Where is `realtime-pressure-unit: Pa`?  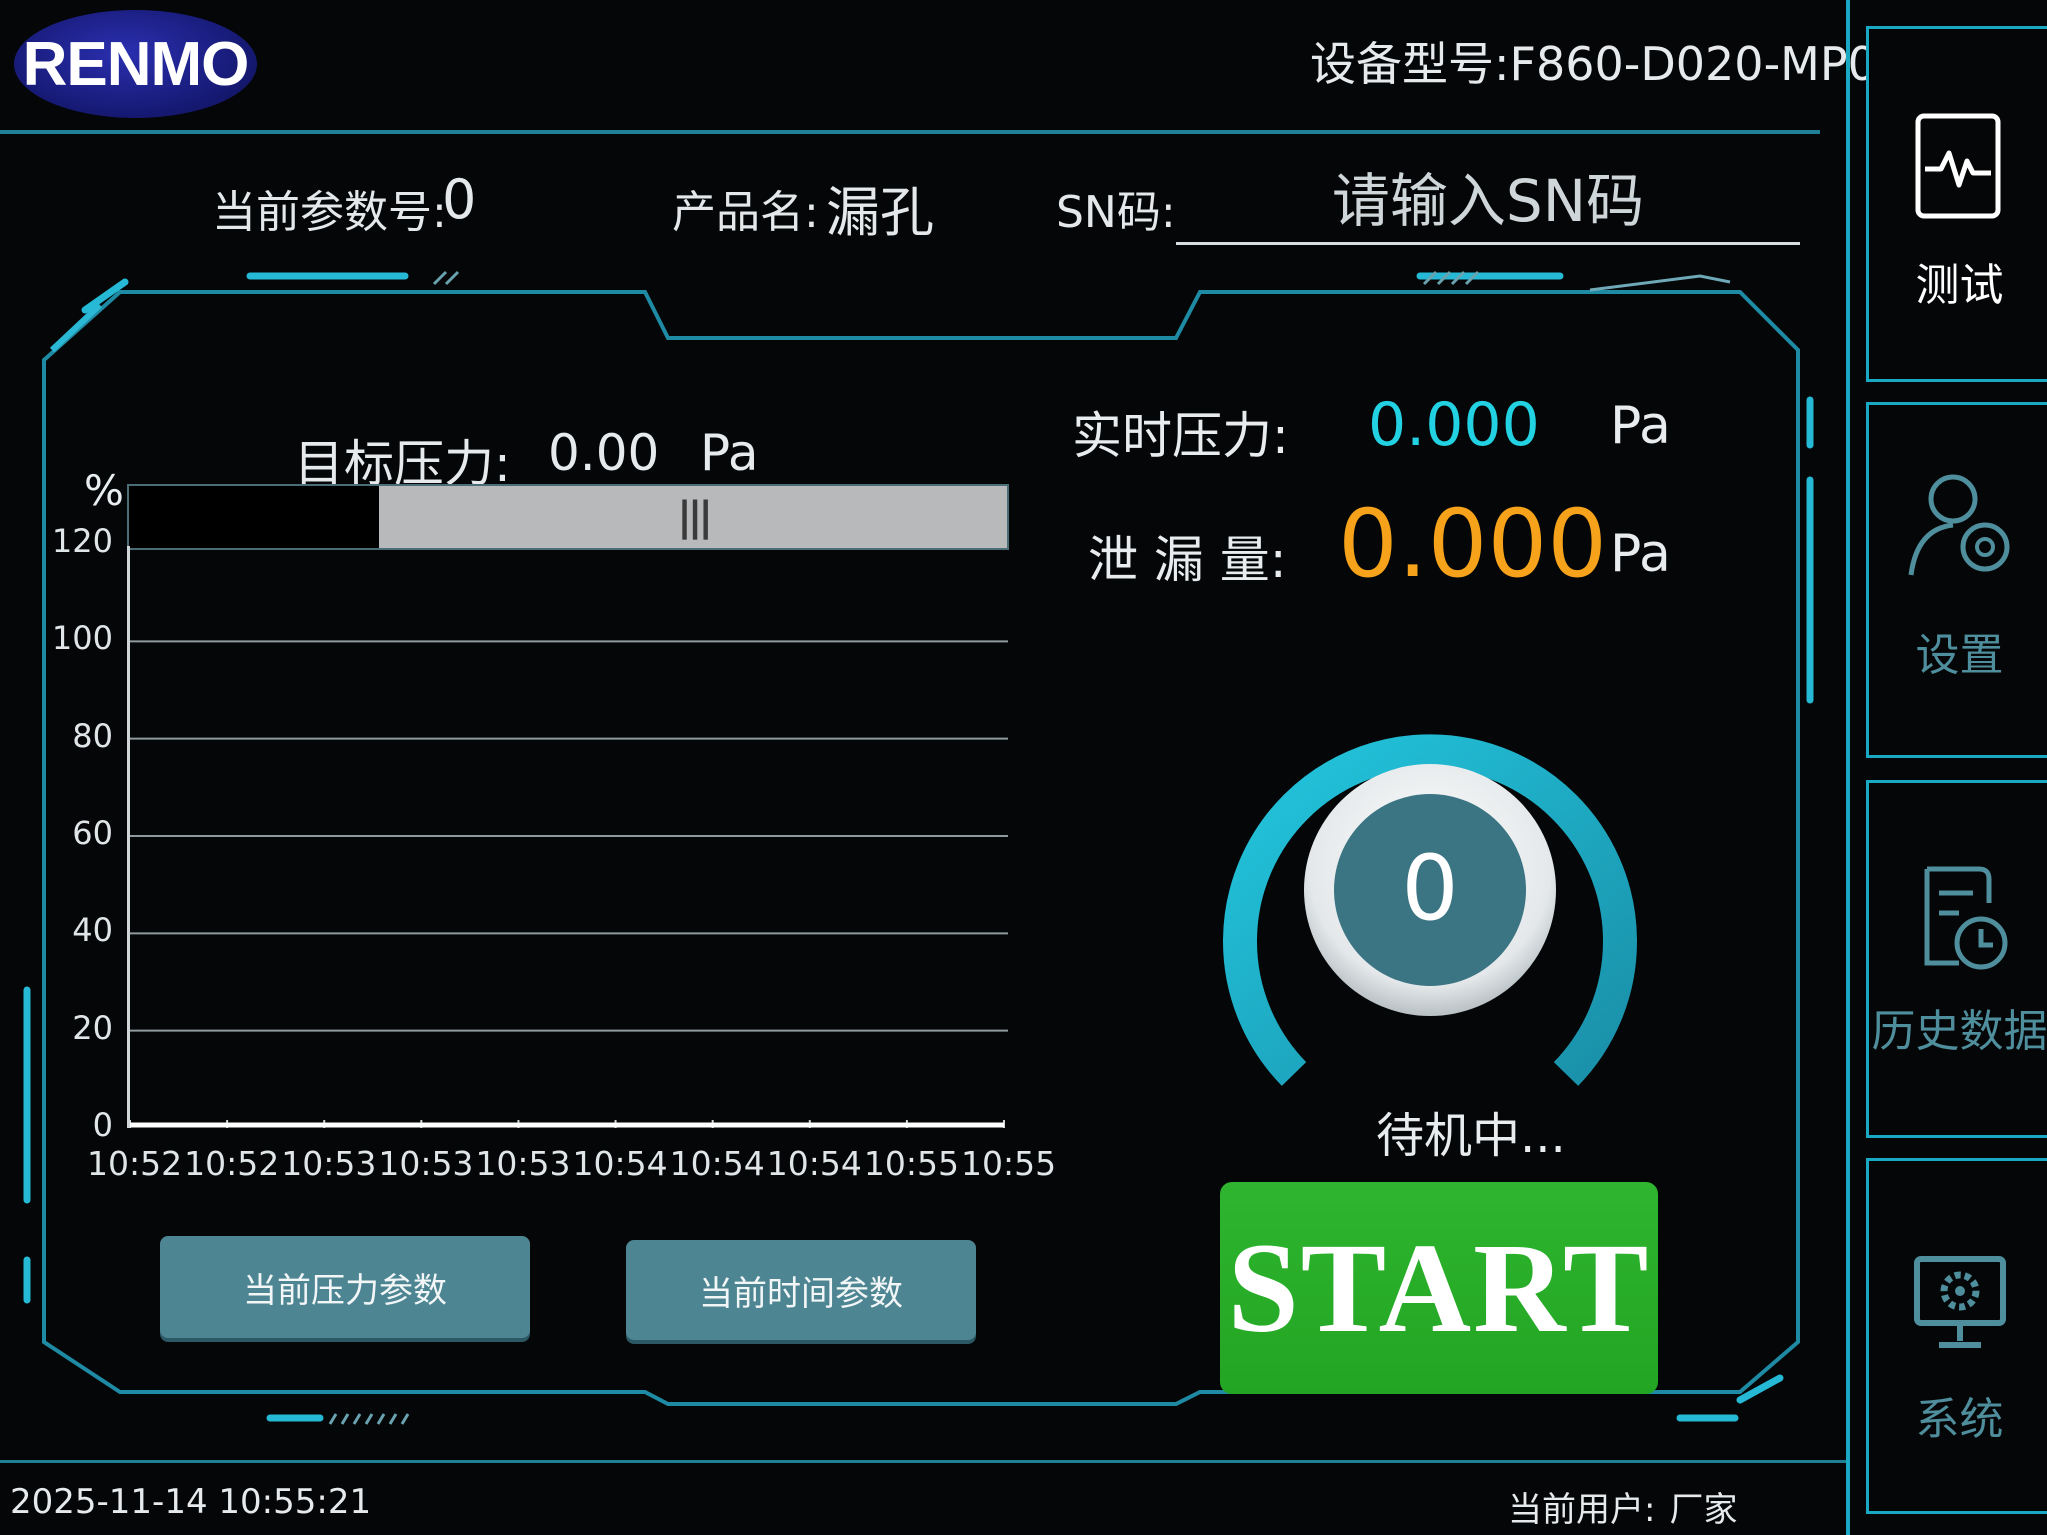 realtime-pressure-unit: Pa is located at coordinates (1640, 426).